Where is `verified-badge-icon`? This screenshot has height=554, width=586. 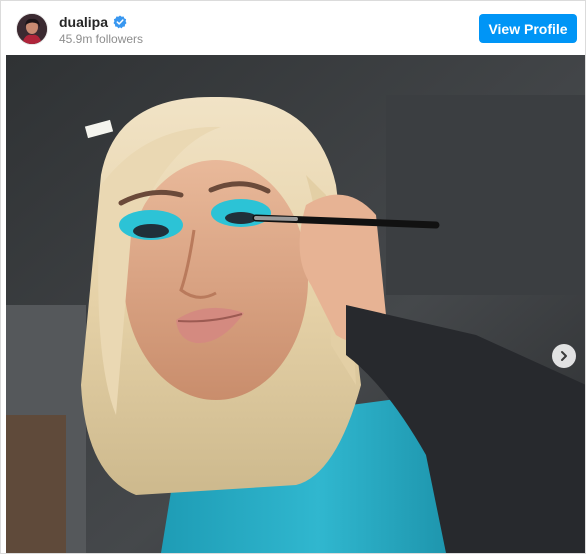 verified-badge-icon is located at coordinates (120, 22).